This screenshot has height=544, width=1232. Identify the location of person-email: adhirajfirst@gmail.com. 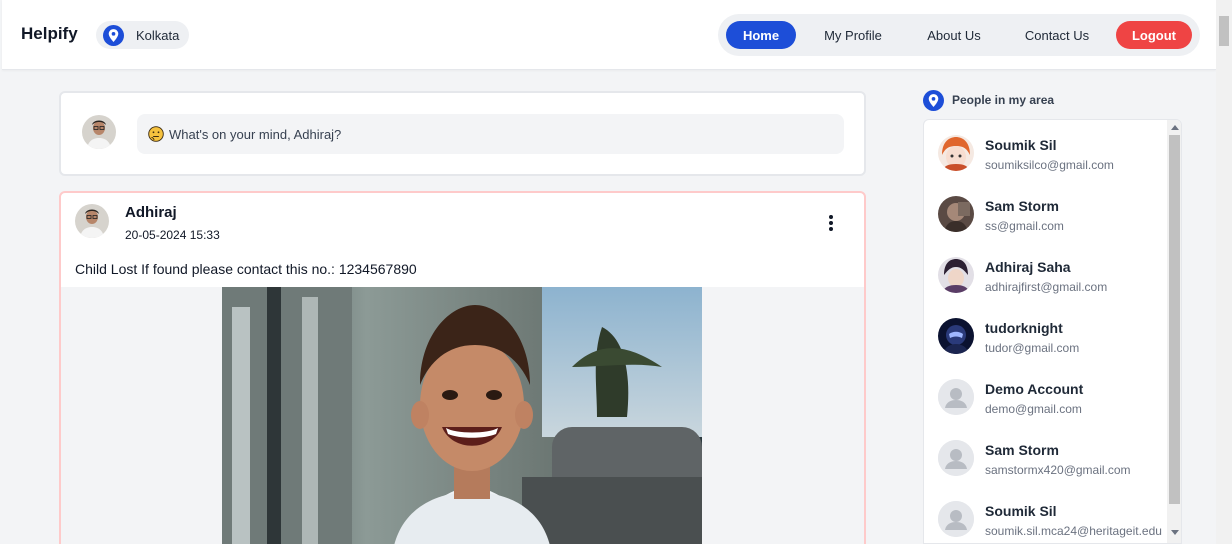
(1046, 287).